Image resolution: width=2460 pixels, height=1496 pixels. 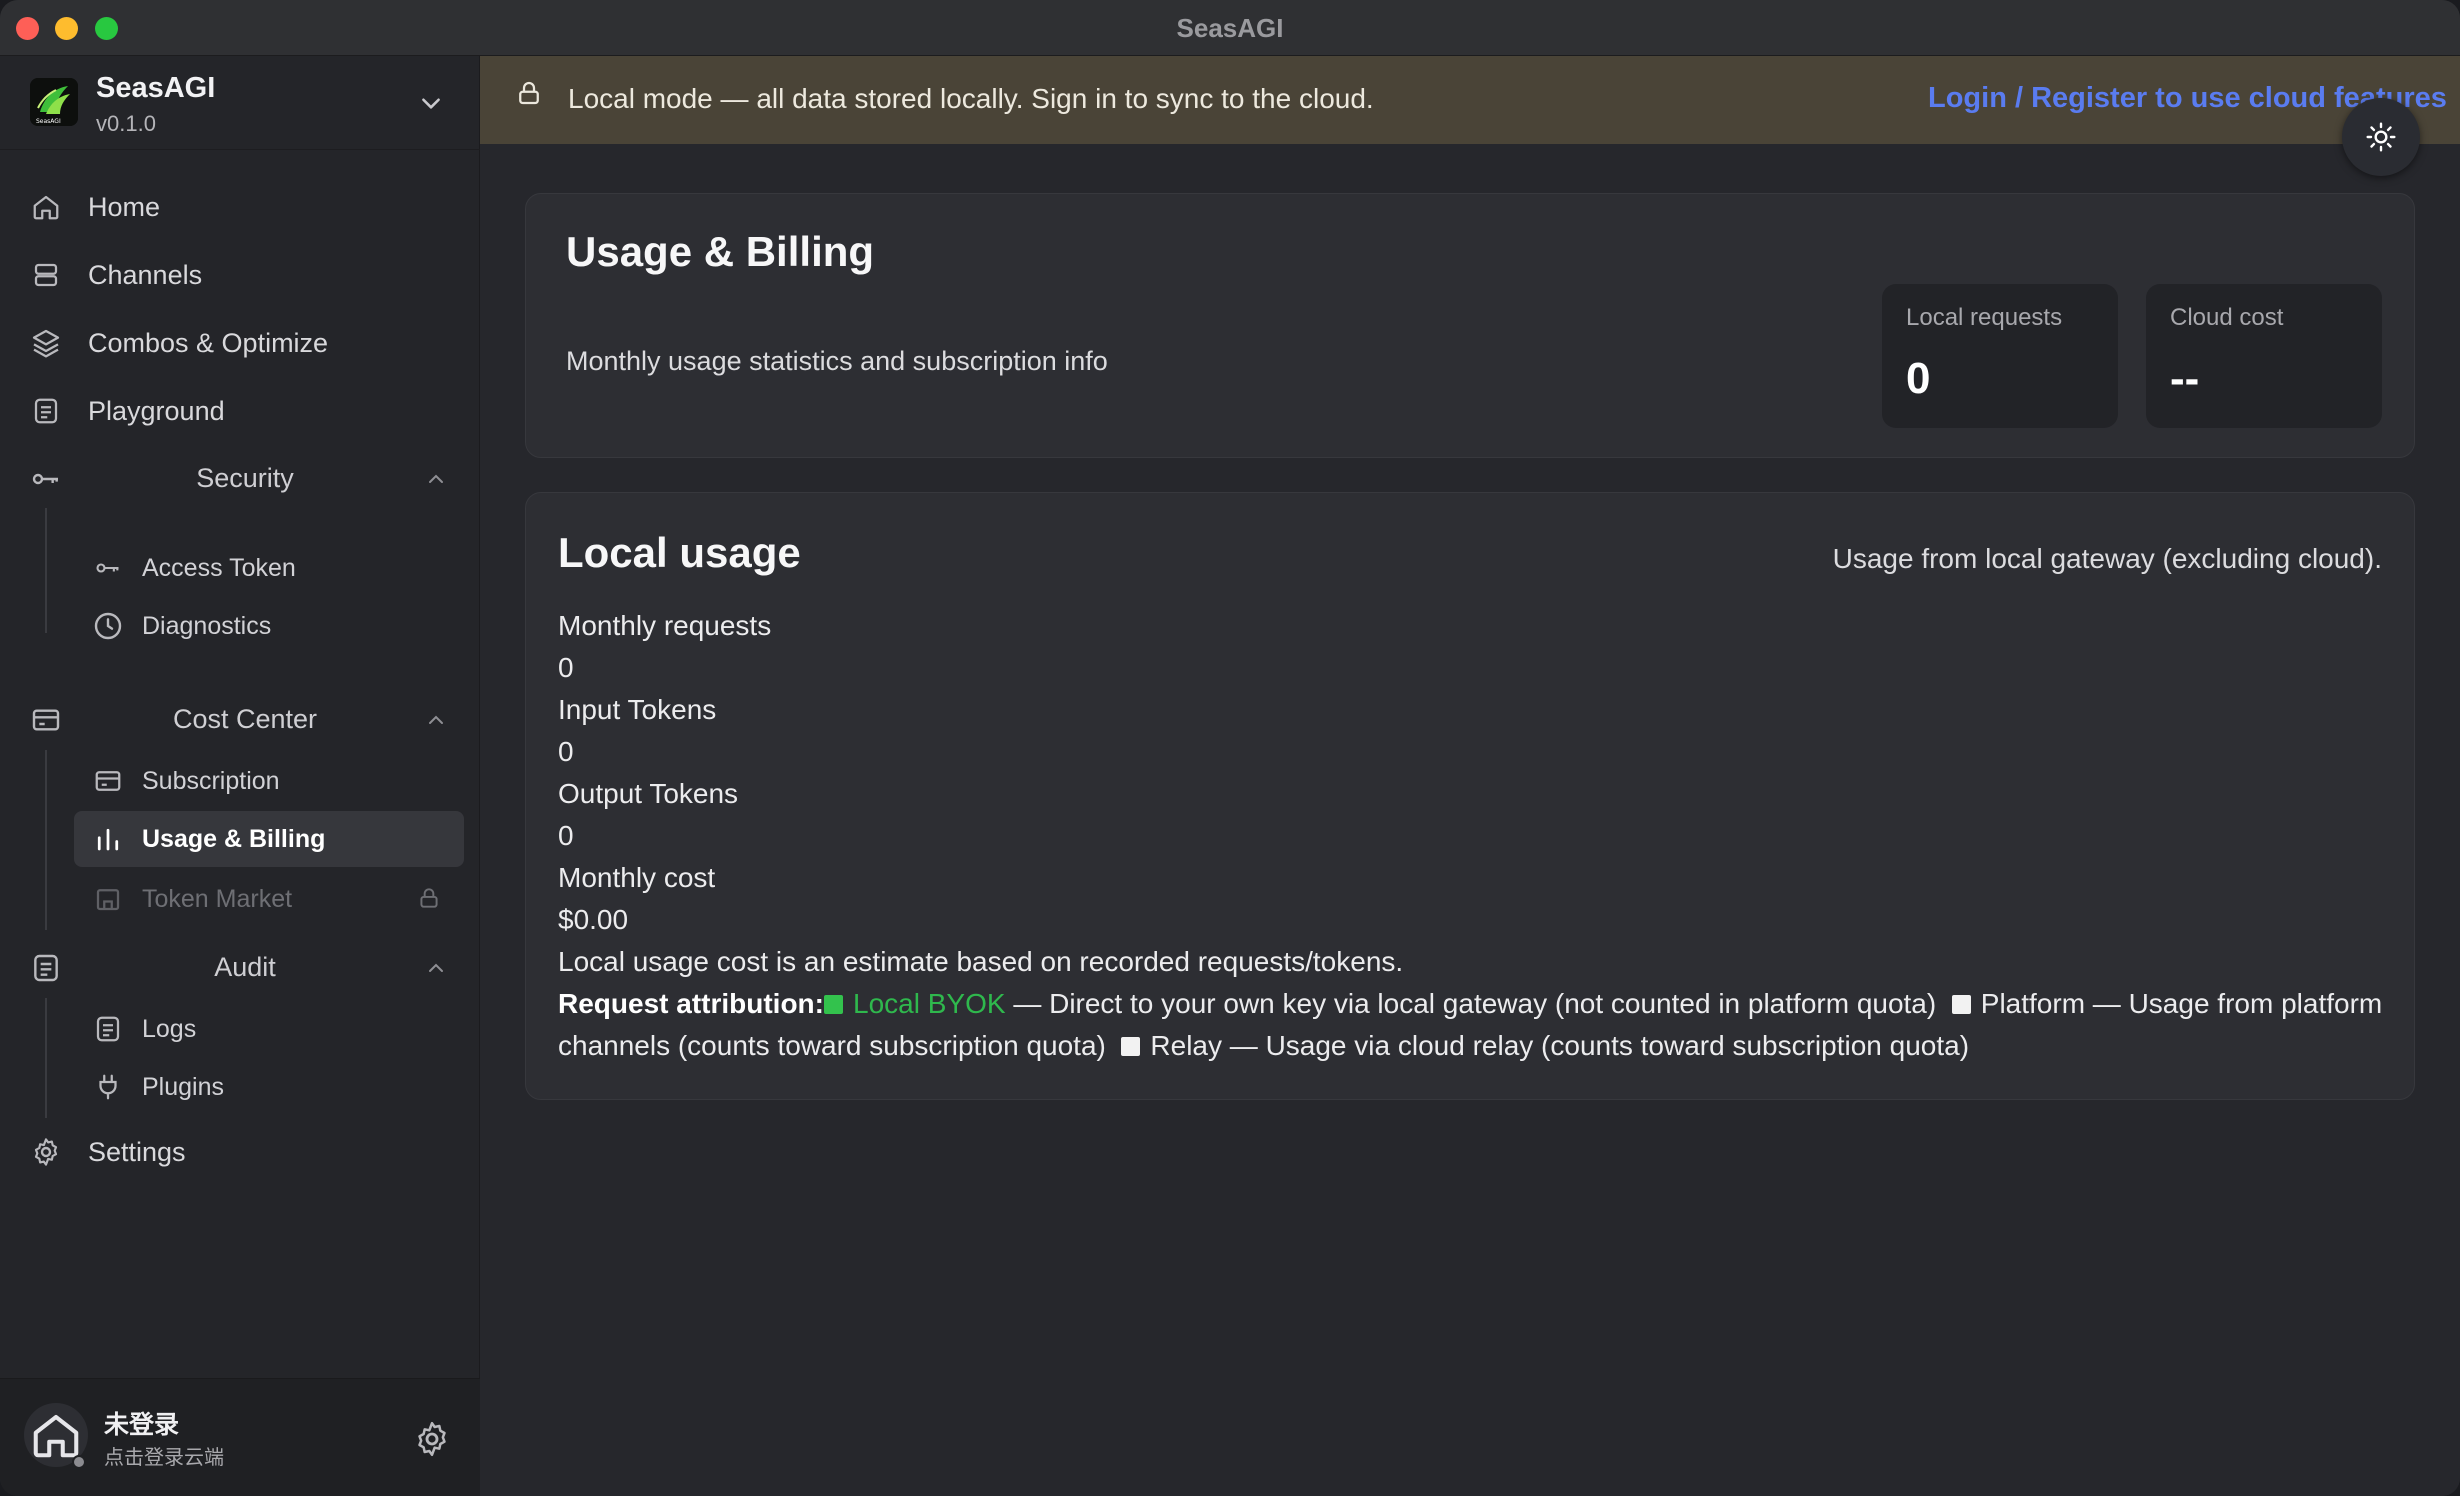 What do you see at coordinates (108, 839) in the screenshot?
I see `bar-chart-icon` at bounding box center [108, 839].